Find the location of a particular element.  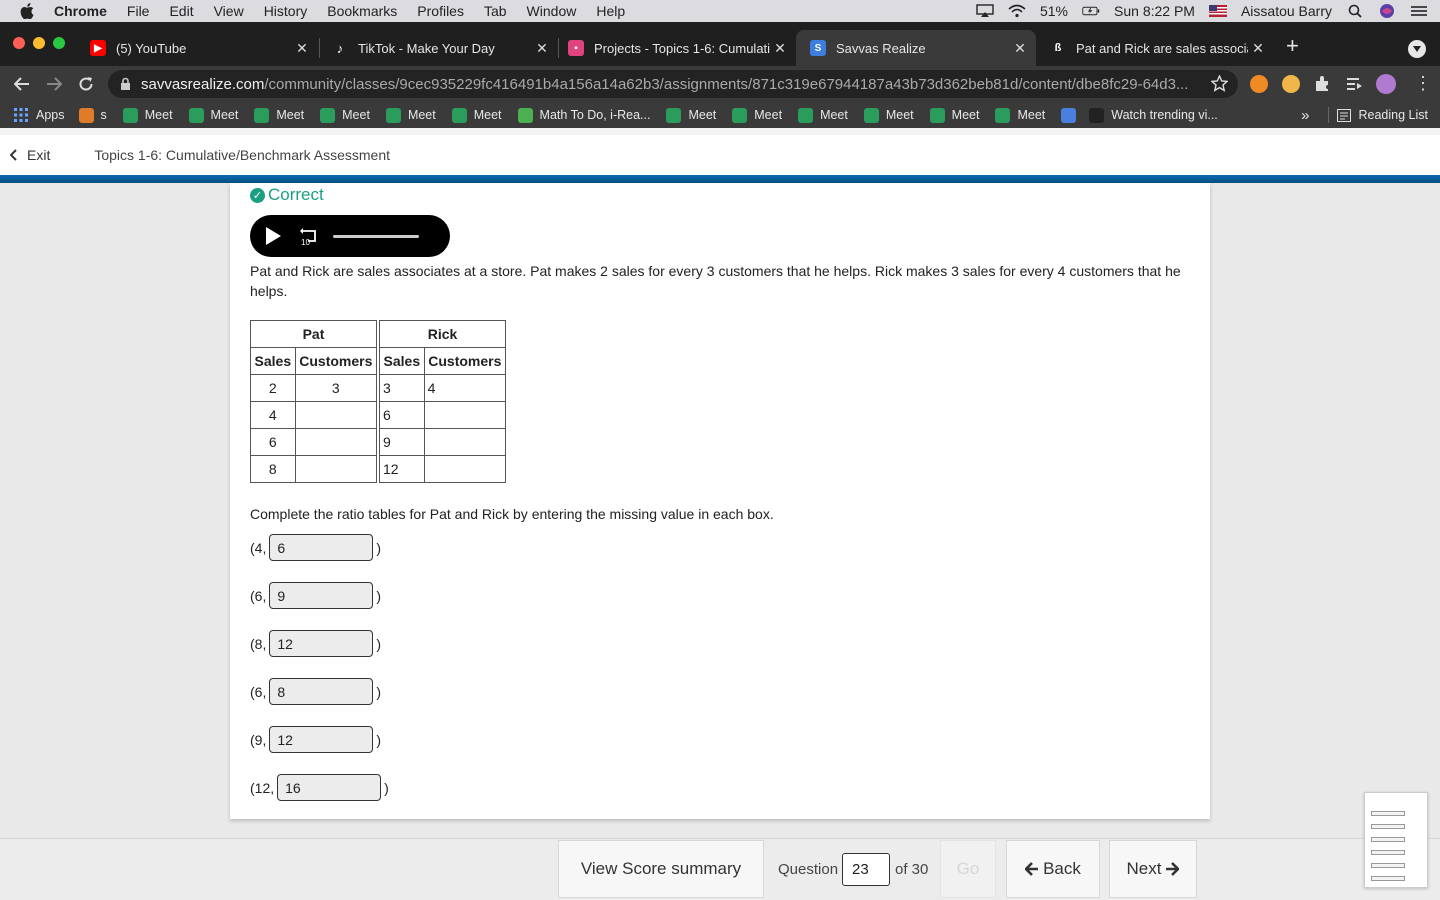

menu-profiles: Profiles is located at coordinates (440, 11).